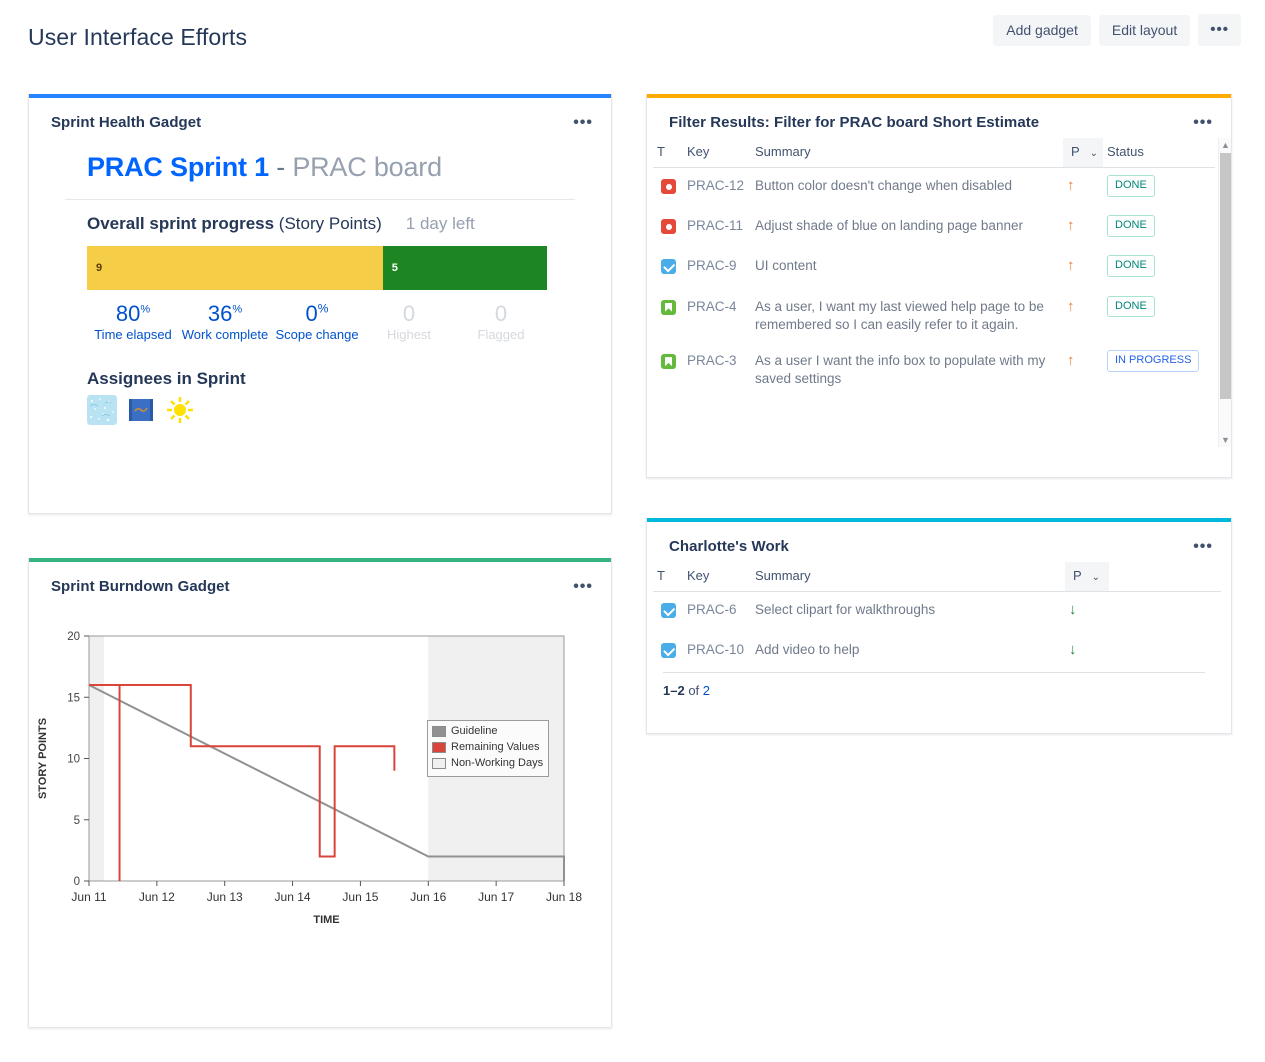 This screenshot has height=1062, width=1265. Describe the element at coordinates (180, 410) in the screenshot. I see `avatar-yellow-sun` at that location.